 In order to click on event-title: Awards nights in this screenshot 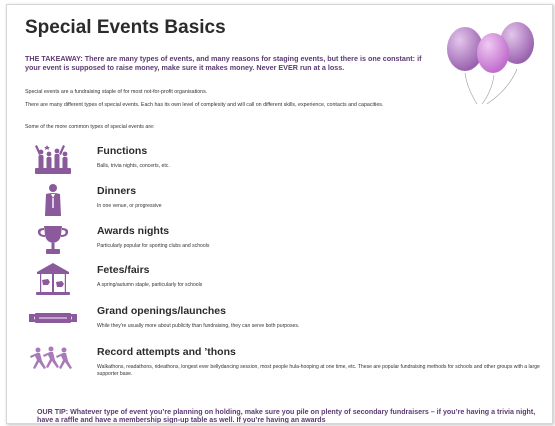, I will do `click(133, 231)`.